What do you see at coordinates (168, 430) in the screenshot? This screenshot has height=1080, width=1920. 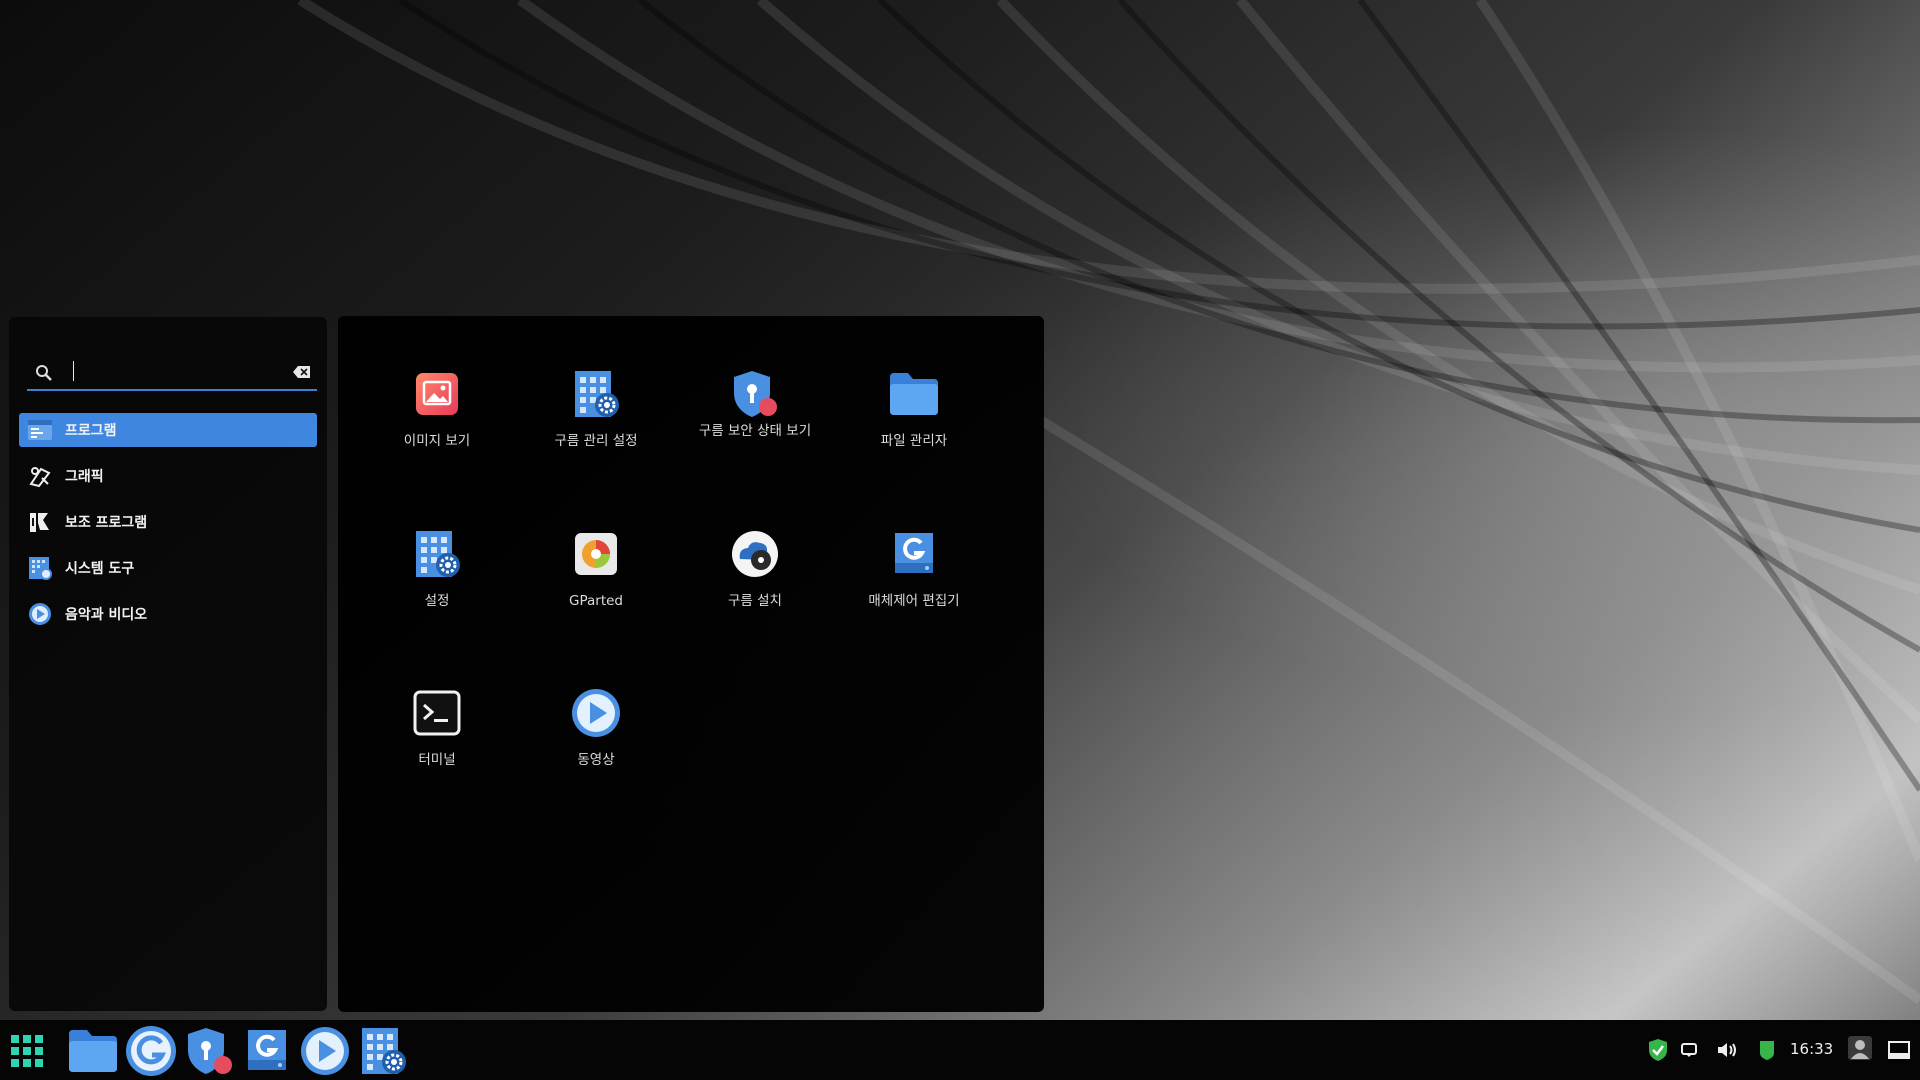 I see `category-programs: 프로그램` at bounding box center [168, 430].